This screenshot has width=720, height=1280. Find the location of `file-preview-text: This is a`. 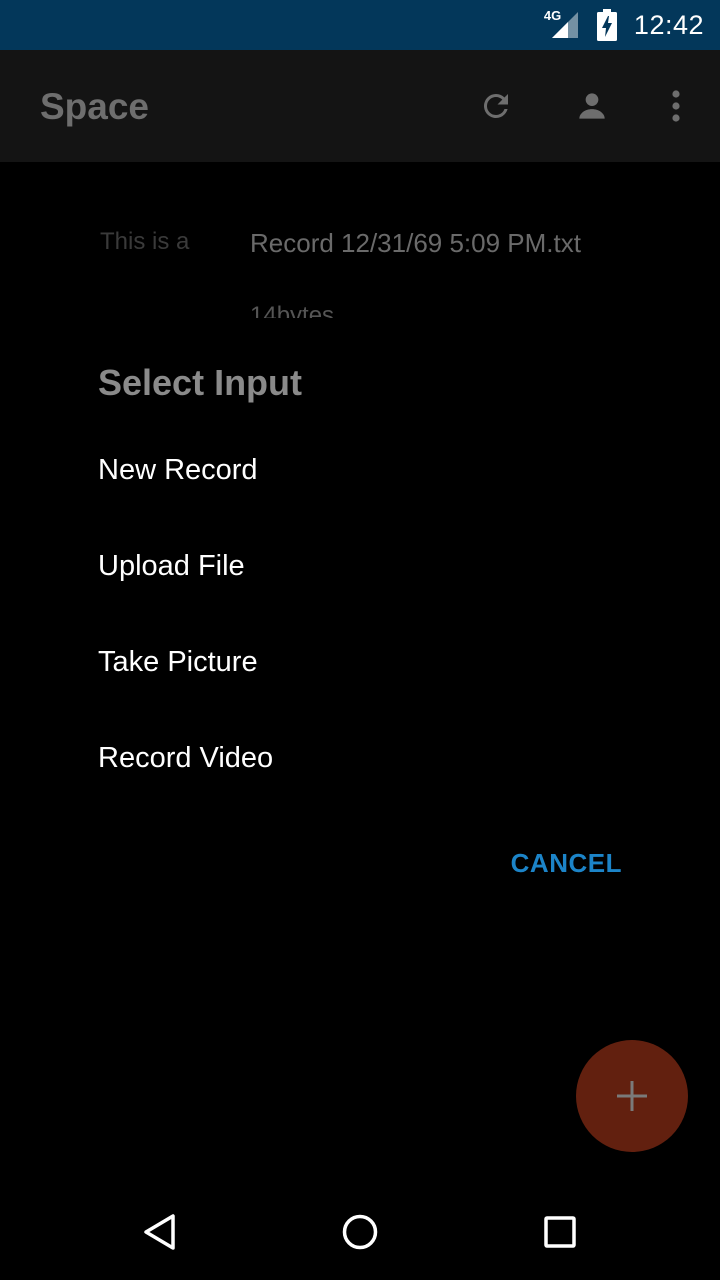

file-preview-text: This is a is located at coordinates (145, 241).